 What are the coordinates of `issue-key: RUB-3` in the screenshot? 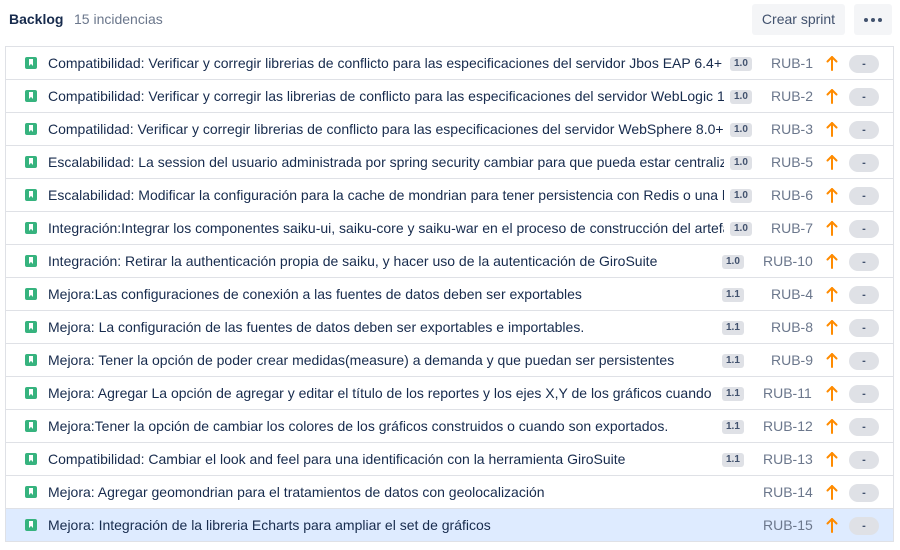 It's located at (792, 129).